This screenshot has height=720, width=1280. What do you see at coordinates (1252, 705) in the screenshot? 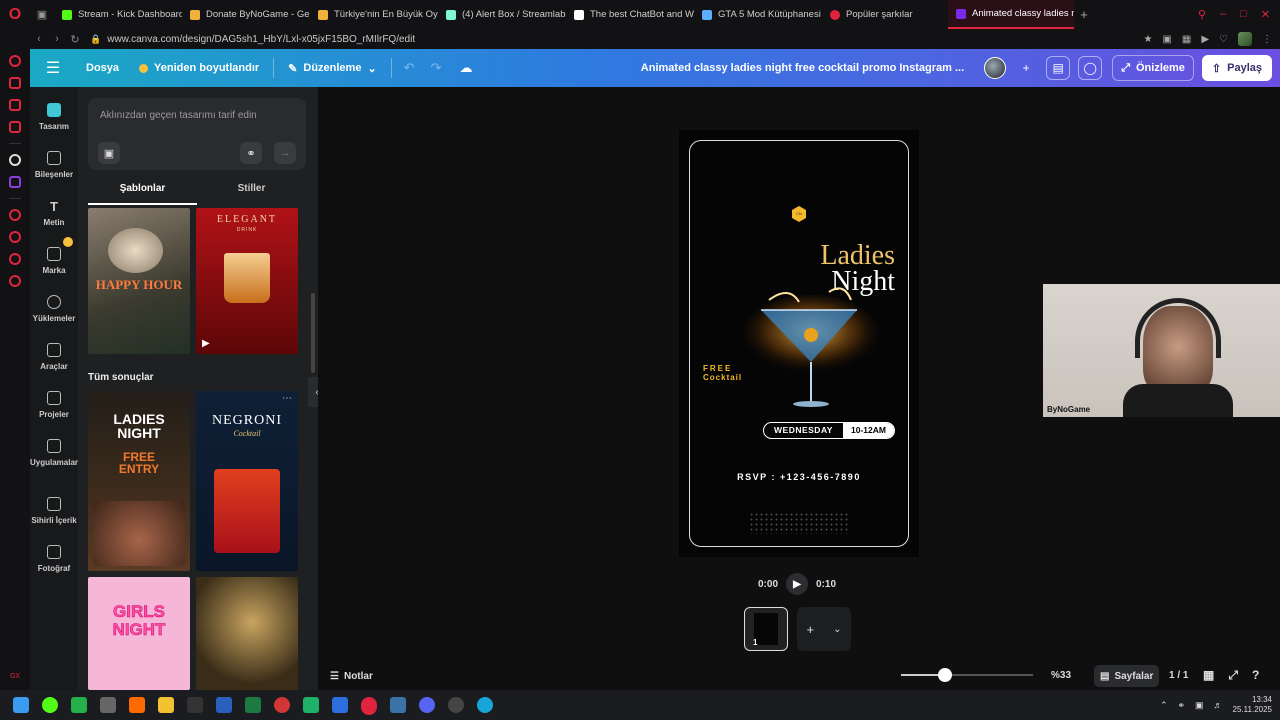
I see `system-clock: 13:34 25.11.2025` at bounding box center [1252, 705].